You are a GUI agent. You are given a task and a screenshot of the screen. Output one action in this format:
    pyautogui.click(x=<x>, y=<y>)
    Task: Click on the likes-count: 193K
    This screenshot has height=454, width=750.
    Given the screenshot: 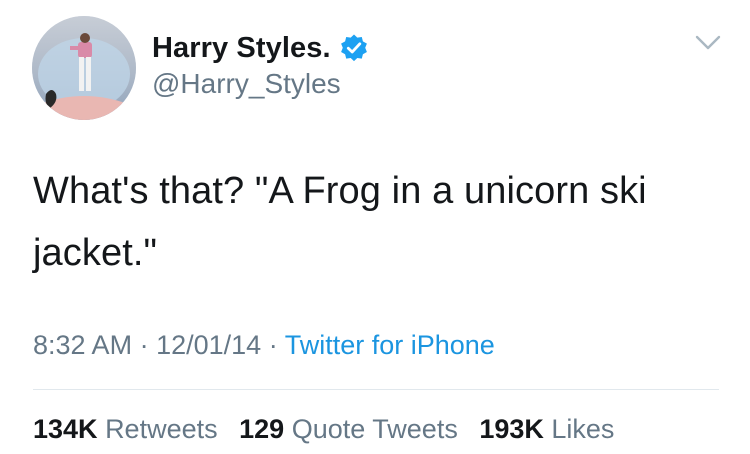 What is the action you would take?
    pyautogui.click(x=511, y=429)
    